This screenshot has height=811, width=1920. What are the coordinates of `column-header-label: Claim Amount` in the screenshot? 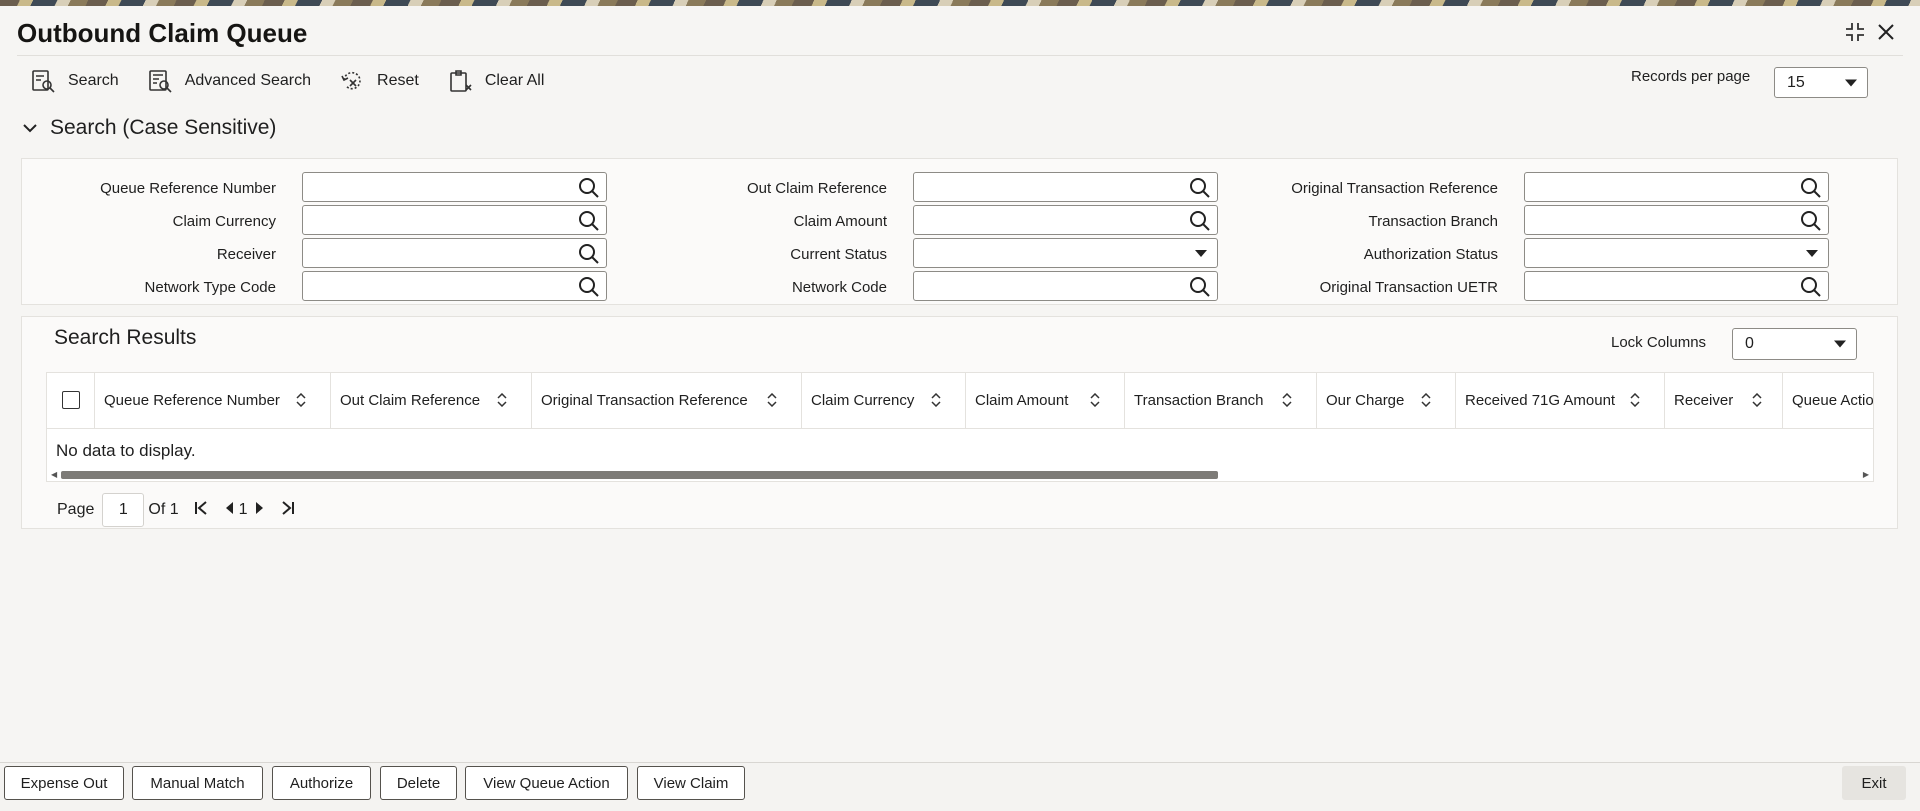 It's located at (1022, 400).